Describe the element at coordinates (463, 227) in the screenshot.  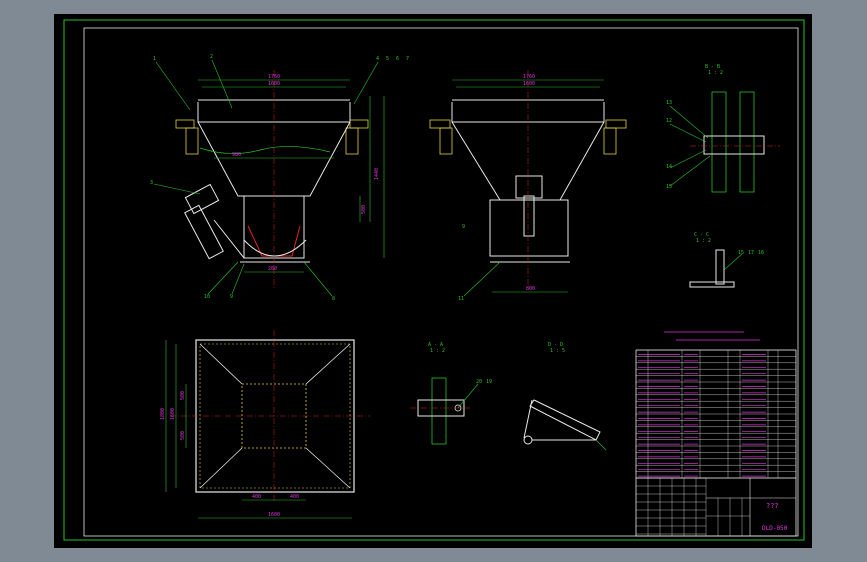
I see `callout-side-9: 9` at that location.